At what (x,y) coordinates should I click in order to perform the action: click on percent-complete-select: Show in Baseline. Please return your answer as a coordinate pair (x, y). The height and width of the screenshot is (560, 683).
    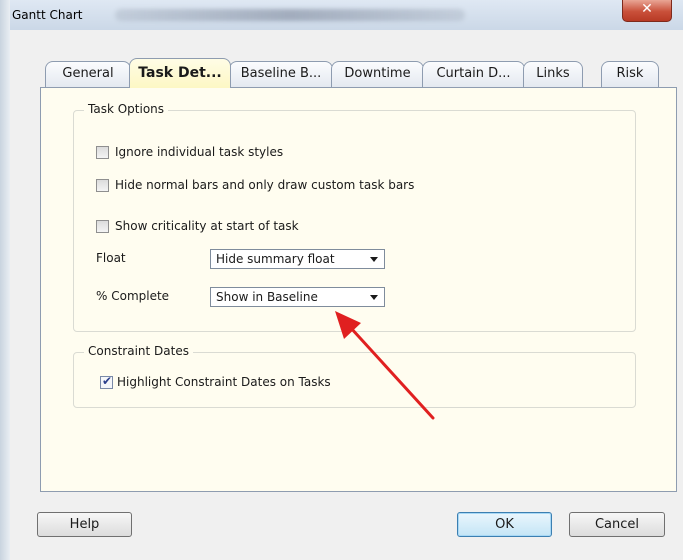
    Looking at the image, I should click on (297, 297).